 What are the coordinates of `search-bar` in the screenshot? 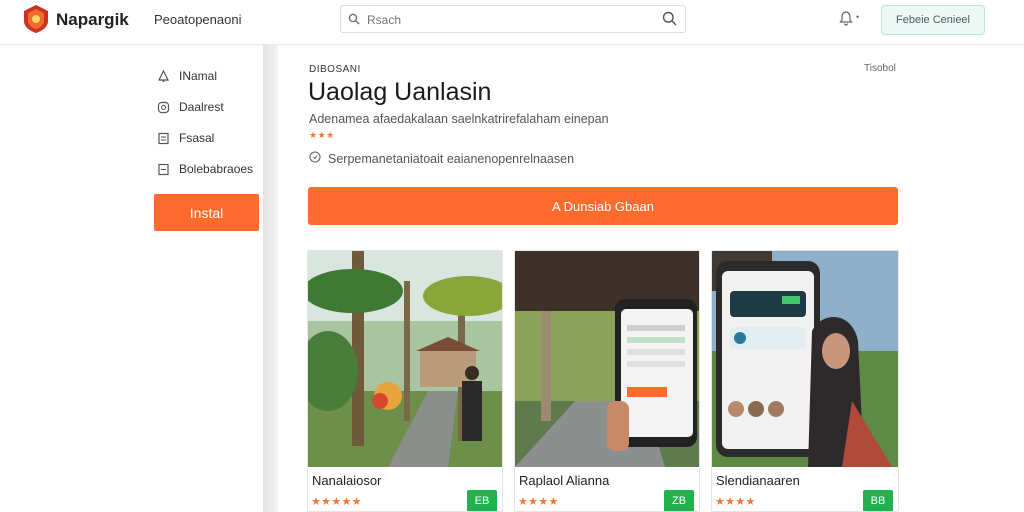 It's located at (513, 19).